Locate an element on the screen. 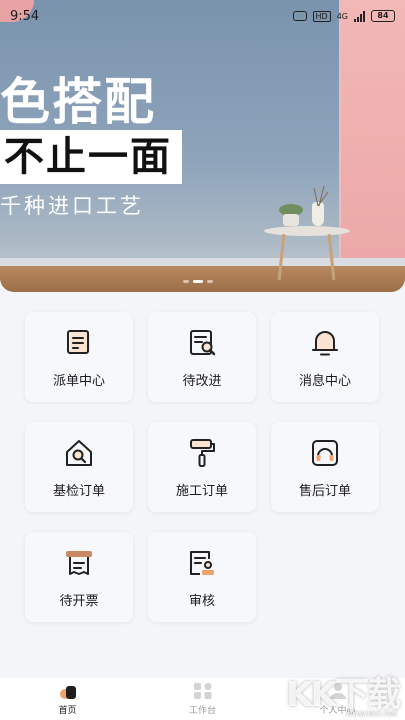 The width and height of the screenshot is (405, 720). house-inspection-icon is located at coordinates (79, 453).